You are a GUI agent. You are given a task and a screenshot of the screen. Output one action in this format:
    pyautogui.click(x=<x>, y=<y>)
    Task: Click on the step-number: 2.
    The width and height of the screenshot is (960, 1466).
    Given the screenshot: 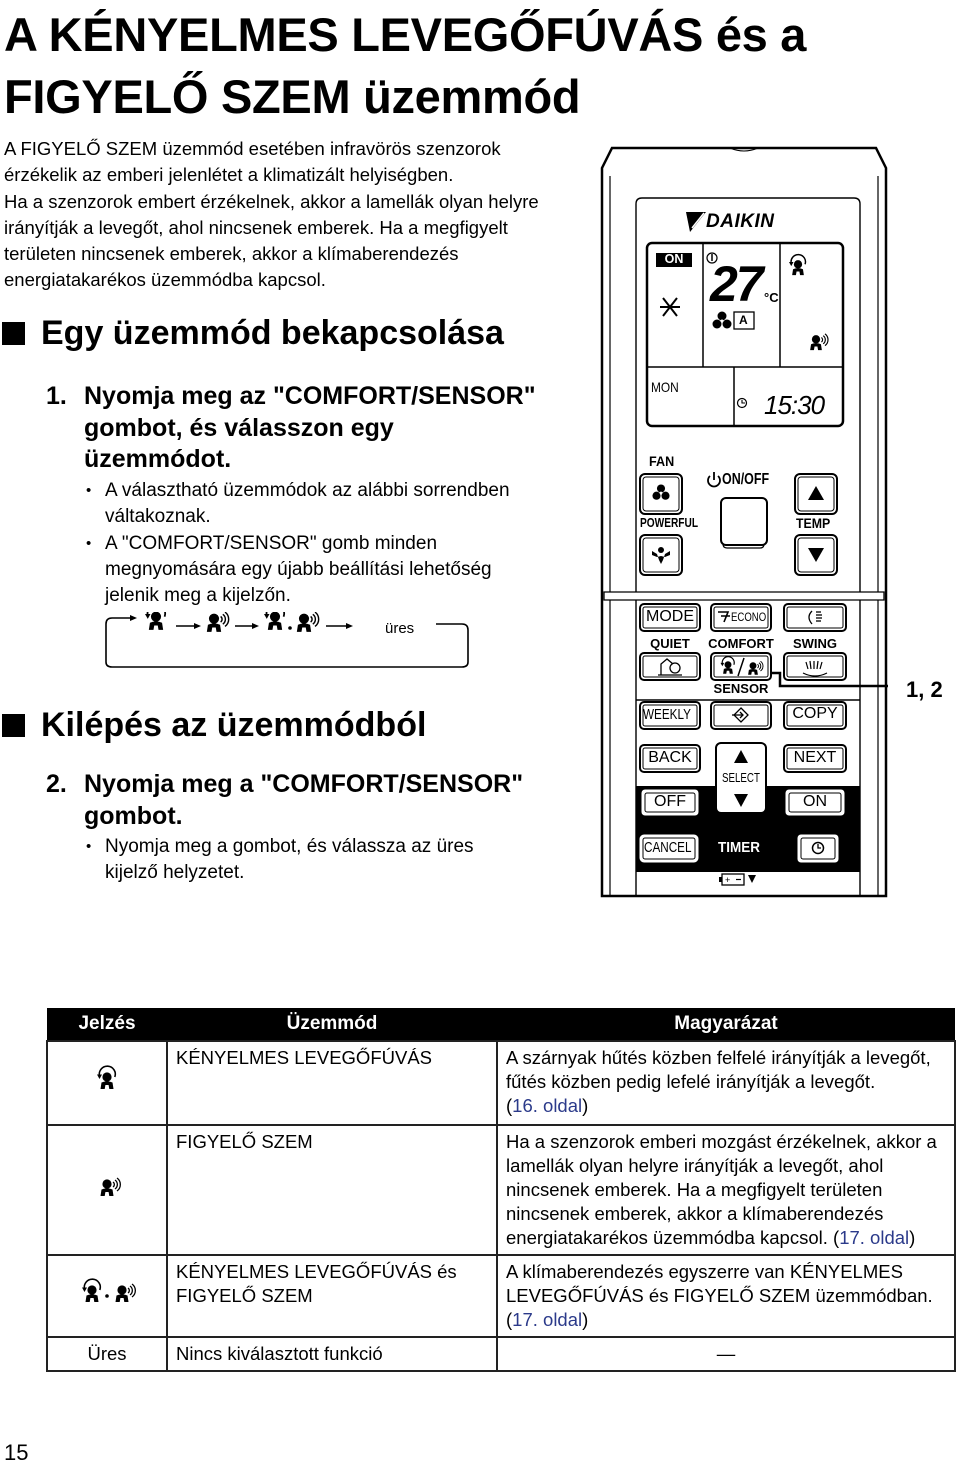 What is the action you would take?
    pyautogui.click(x=56, y=784)
    